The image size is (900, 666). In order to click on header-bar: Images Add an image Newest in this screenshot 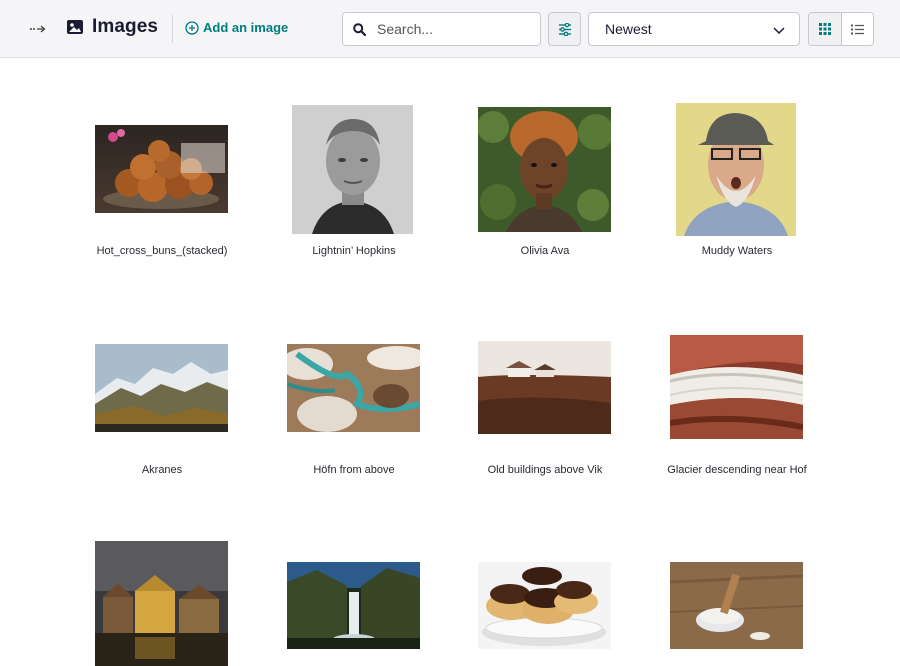, I will do `click(450, 29)`.